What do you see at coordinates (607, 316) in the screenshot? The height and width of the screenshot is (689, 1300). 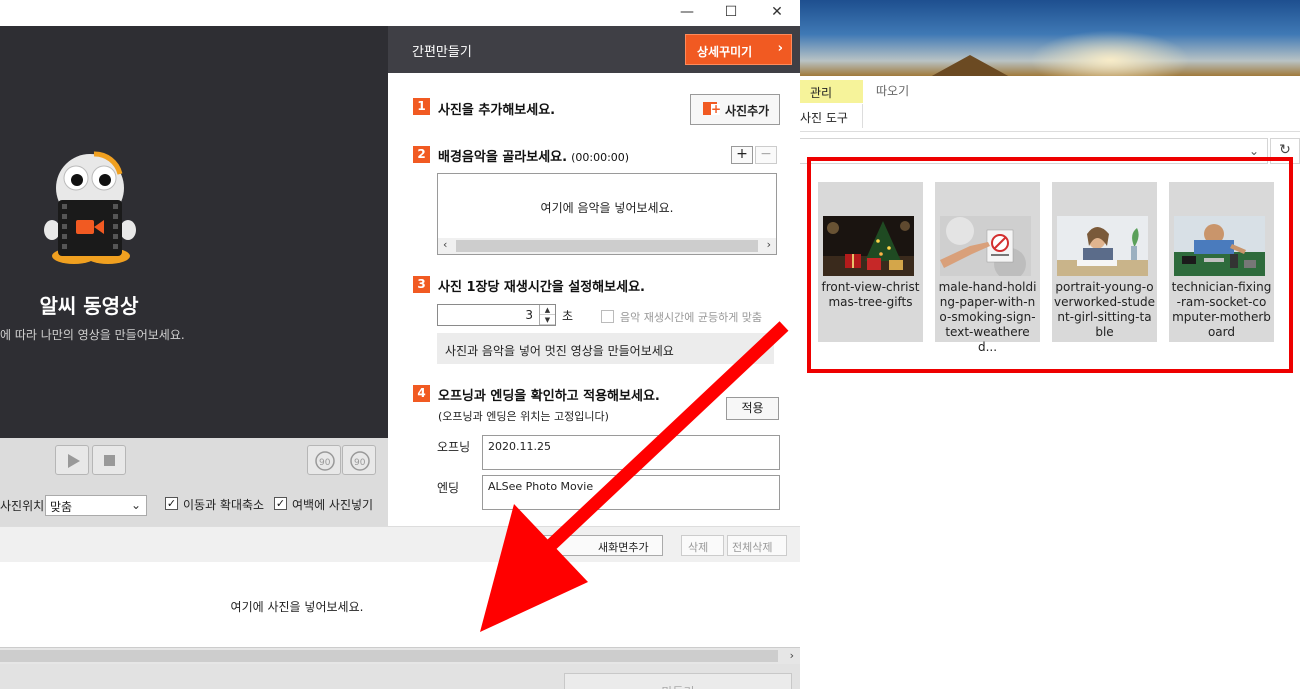 I see `fit-music-checkbox` at bounding box center [607, 316].